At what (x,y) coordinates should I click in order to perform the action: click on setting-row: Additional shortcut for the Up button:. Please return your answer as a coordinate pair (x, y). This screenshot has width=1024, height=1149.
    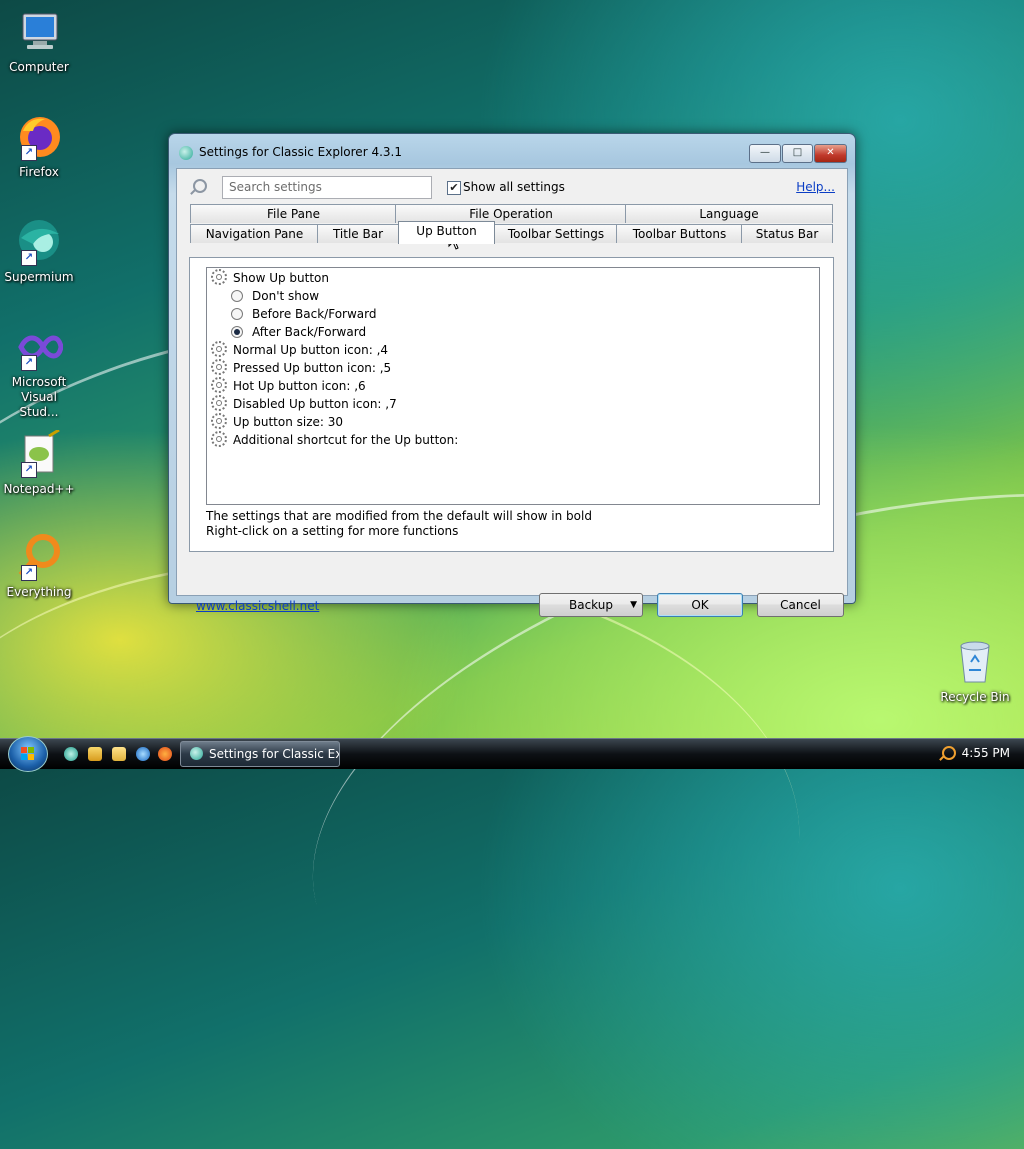
    Looking at the image, I should click on (334, 440).